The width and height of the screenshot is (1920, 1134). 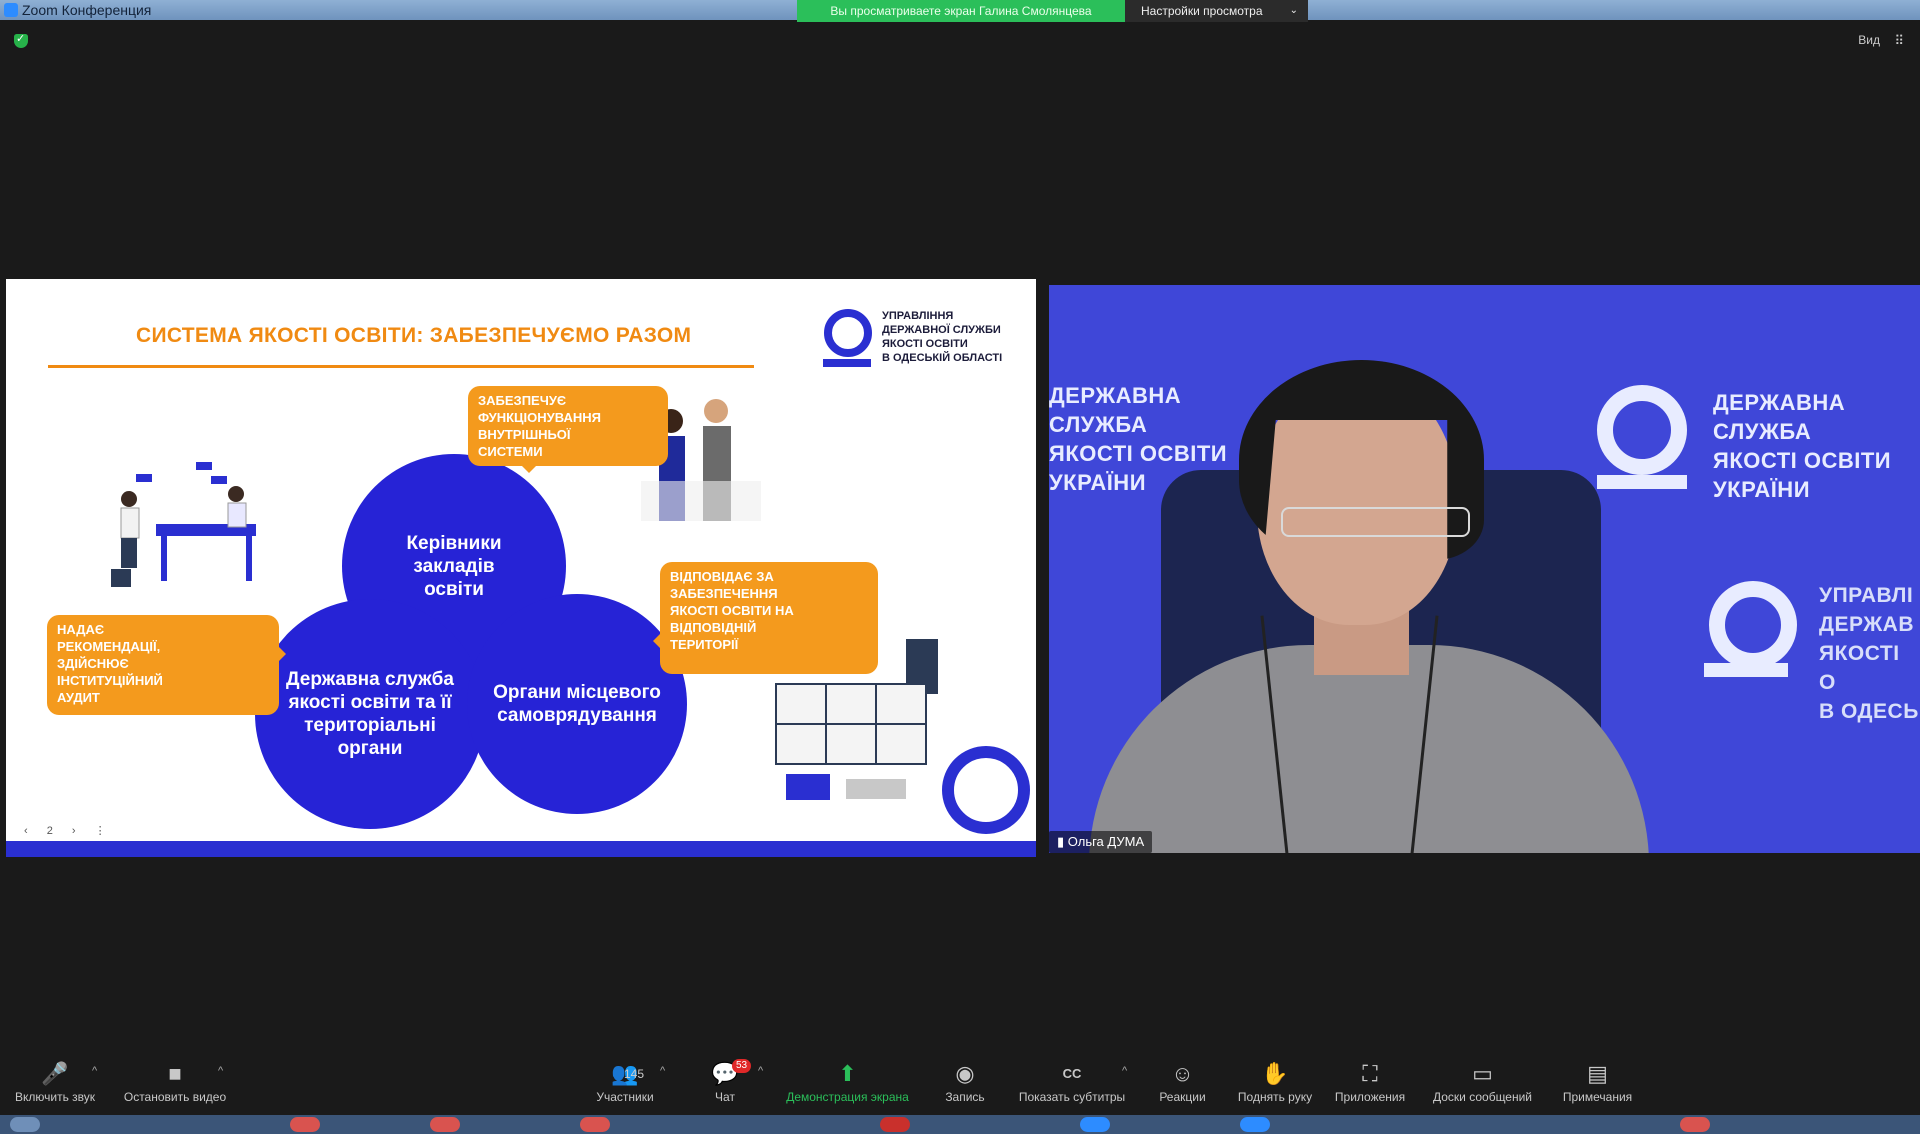 What do you see at coordinates (742, 1066) in the screenshot?
I see `chat-unread-badge: 53` at bounding box center [742, 1066].